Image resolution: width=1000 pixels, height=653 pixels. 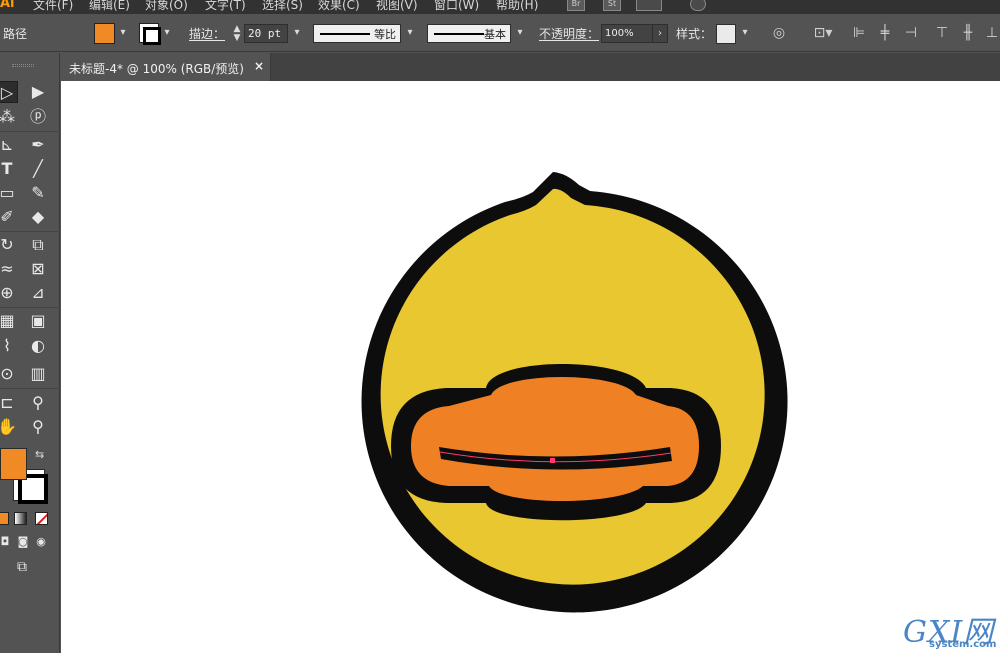 What do you see at coordinates (9, 92) in the screenshot?
I see `selection-tool-icon: ▷` at bounding box center [9, 92].